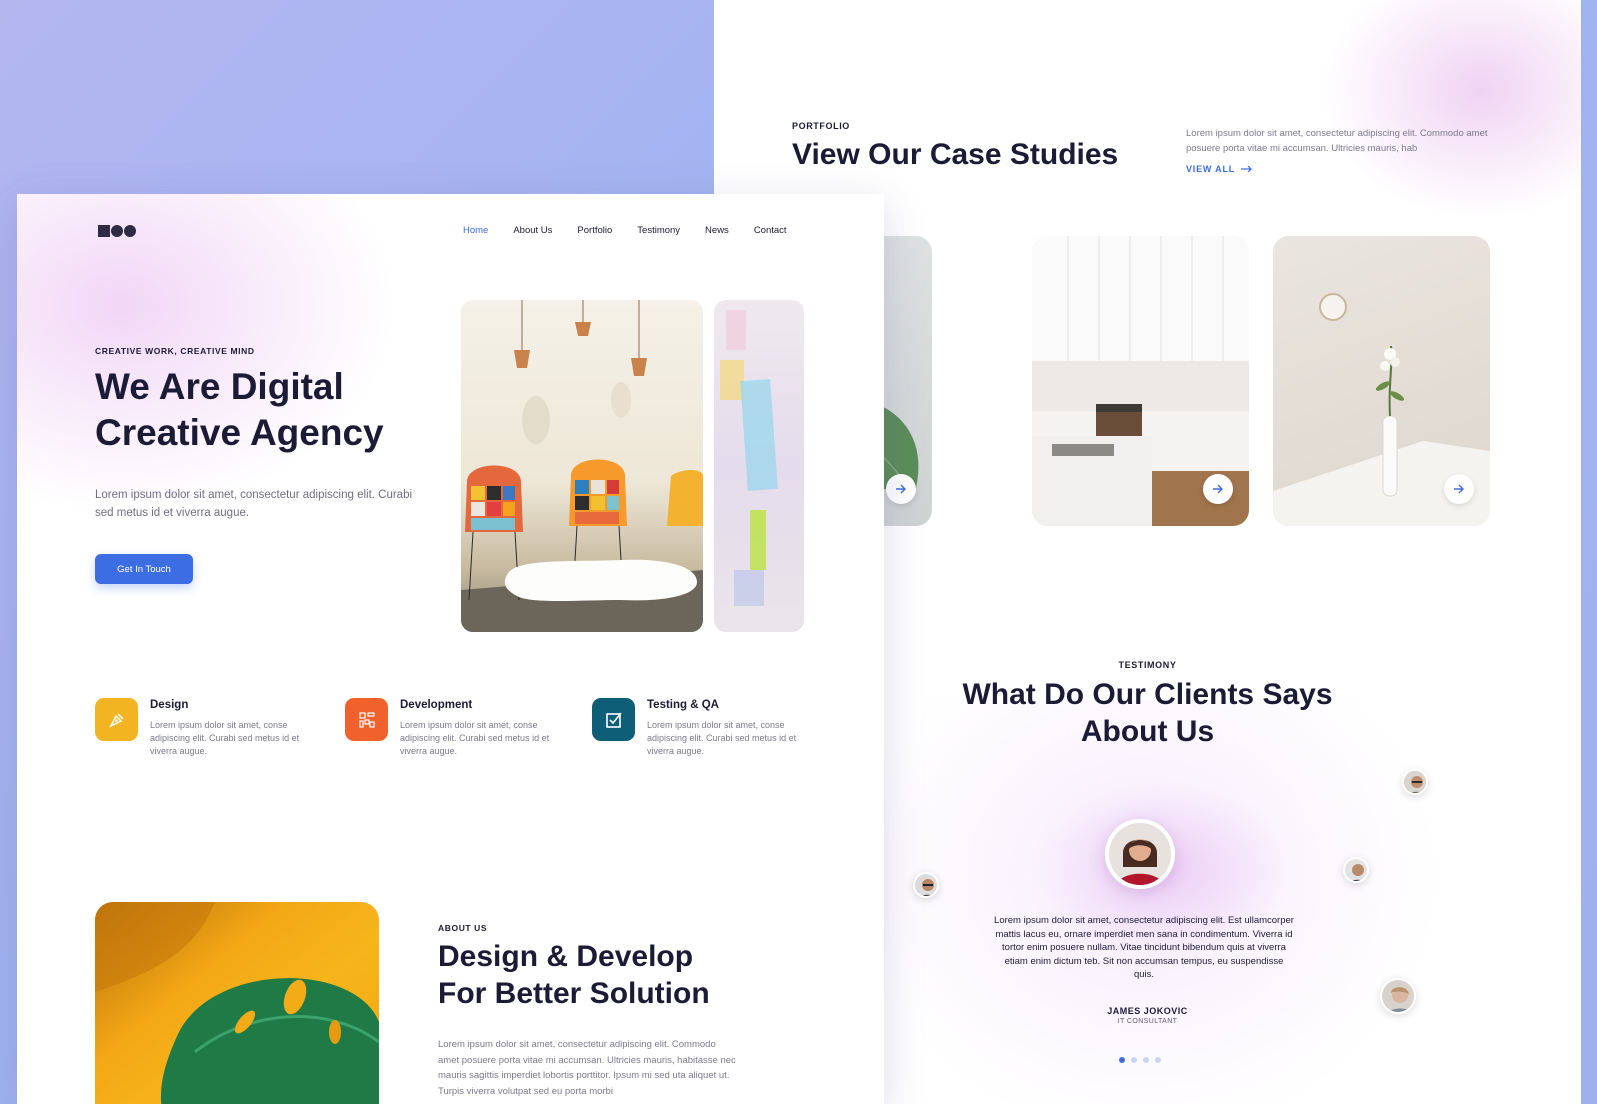  I want to click on chairs-image, so click(582, 466).